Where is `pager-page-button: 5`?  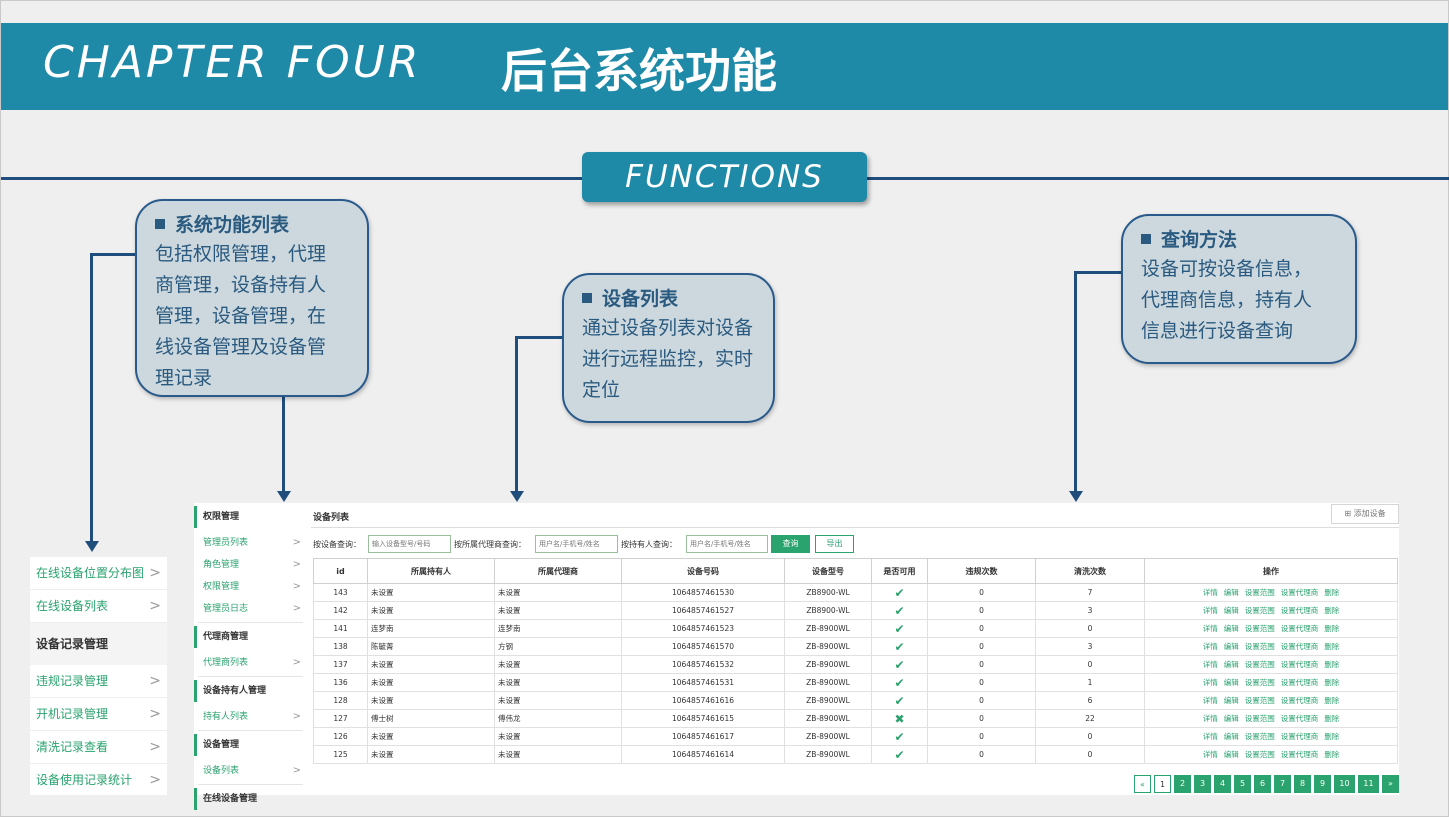 pager-page-button: 5 is located at coordinates (1242, 784).